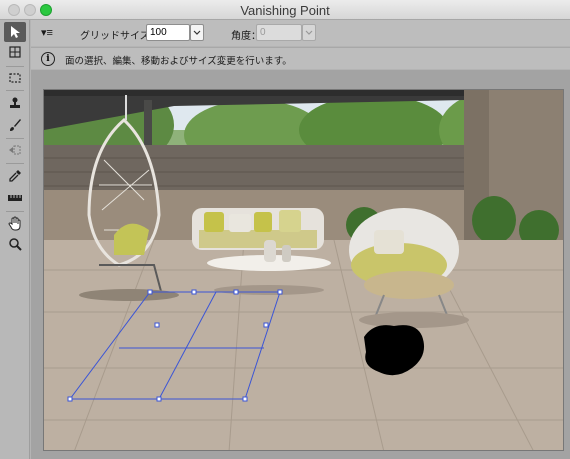 Image resolution: width=570 pixels, height=459 pixels. I want to click on info-bar: i 面の選択、編集、移動およびサイズ変更を行います。, so click(300, 58).